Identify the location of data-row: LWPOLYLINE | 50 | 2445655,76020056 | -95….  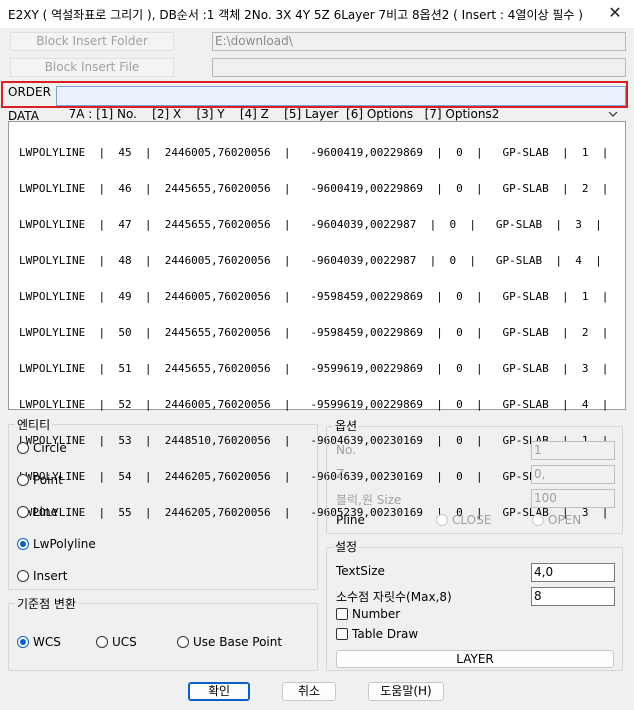
(314, 332).